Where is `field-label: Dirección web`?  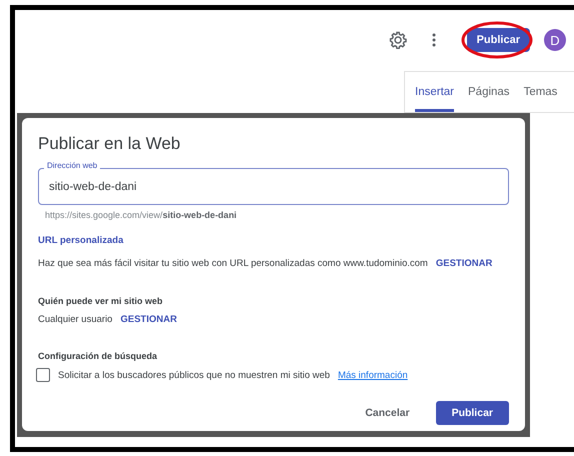
field-label: Dirección web is located at coordinates (72, 165).